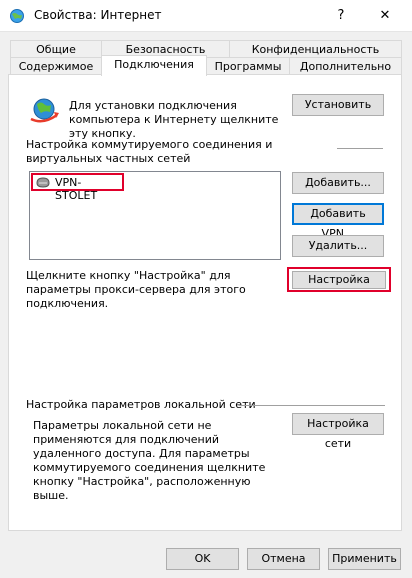 This screenshot has width=412, height=578. Describe the element at coordinates (248, 66) in the screenshot. I see `tab-programs: Программы` at that location.